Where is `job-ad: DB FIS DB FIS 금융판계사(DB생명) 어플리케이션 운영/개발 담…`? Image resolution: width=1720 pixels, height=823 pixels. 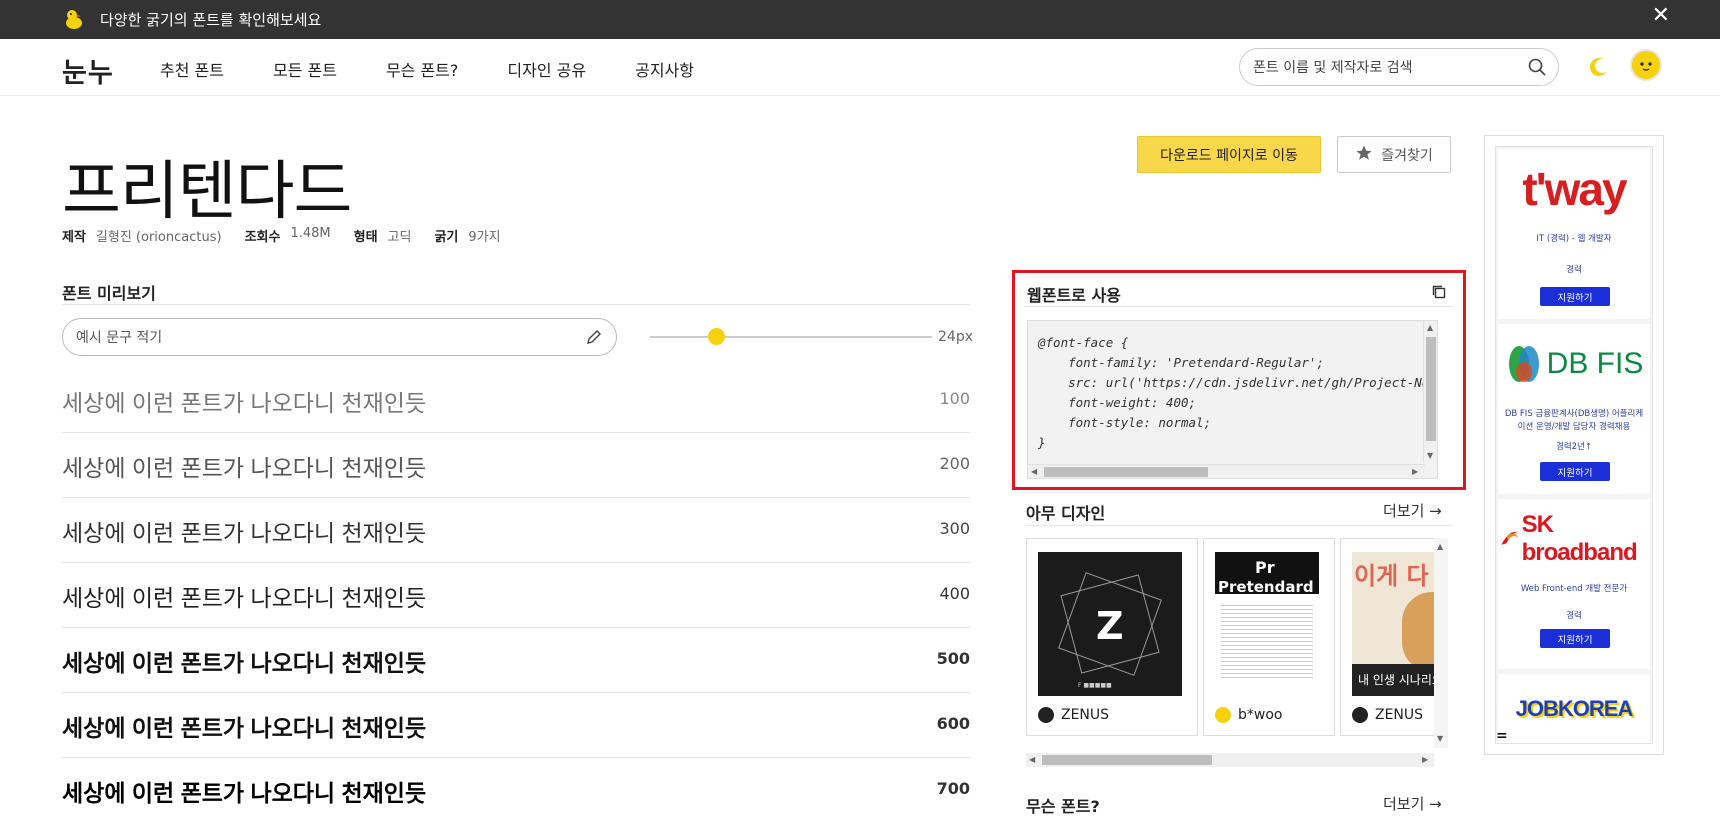 job-ad: DB FIS DB FIS 금융판계사(DB생명) 어플리케이션 운영/개발 담… is located at coordinates (1574, 409).